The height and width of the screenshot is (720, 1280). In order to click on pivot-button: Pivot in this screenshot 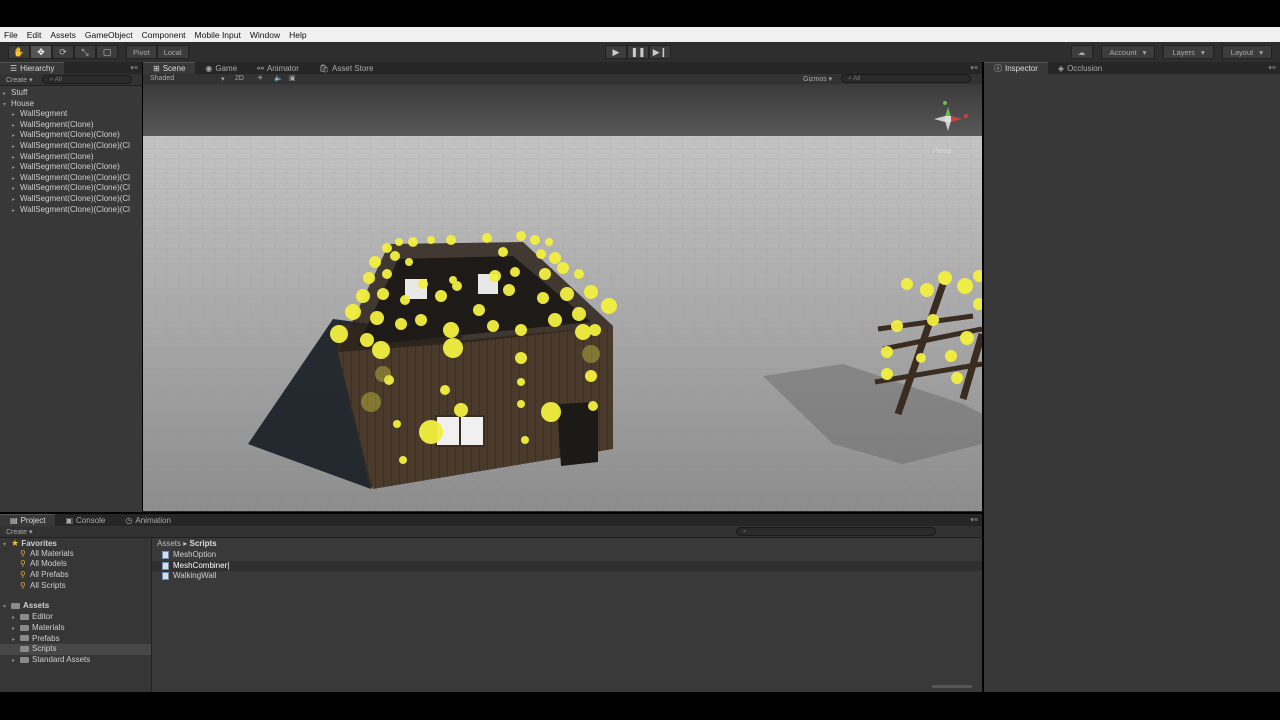, I will do `click(141, 52)`.